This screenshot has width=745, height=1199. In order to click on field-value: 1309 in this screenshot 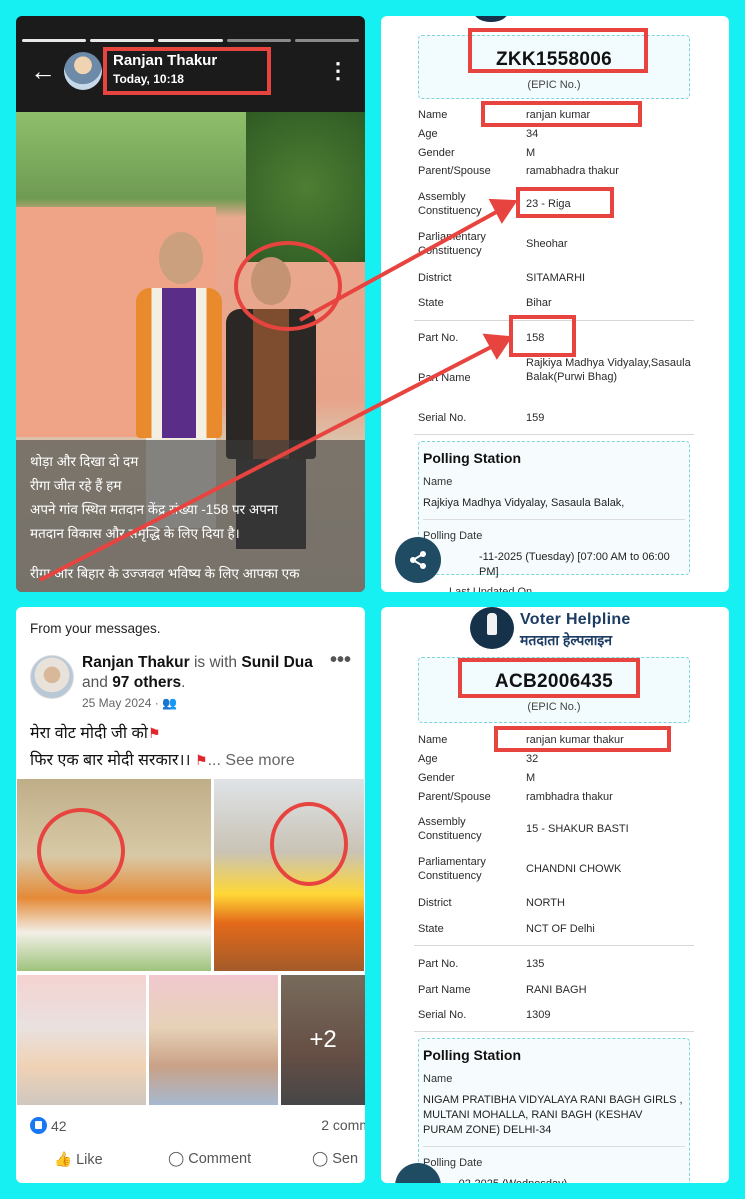, I will do `click(538, 1015)`.